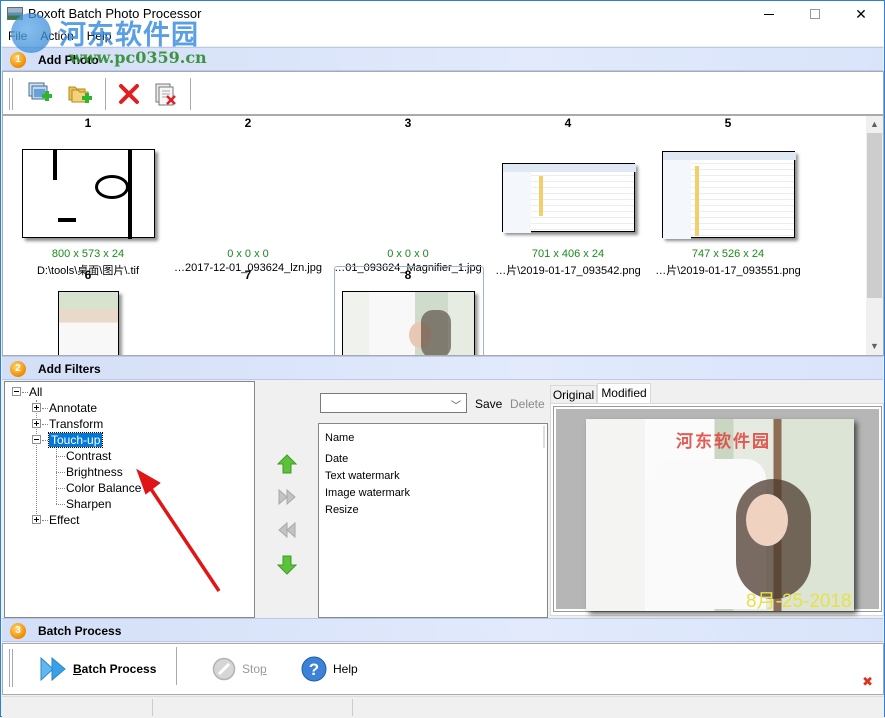 Image resolution: width=885 pixels, height=718 pixels. Describe the element at coordinates (18, 369) in the screenshot. I see `step-badge: 2` at that location.